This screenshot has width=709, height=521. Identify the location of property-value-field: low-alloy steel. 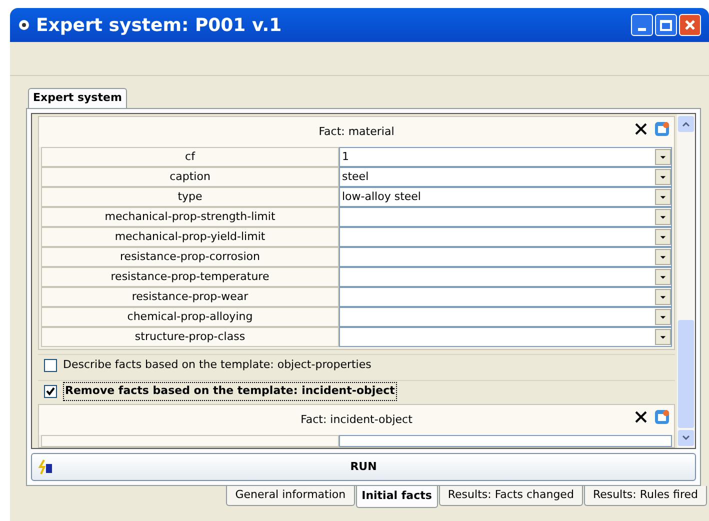
(505, 197).